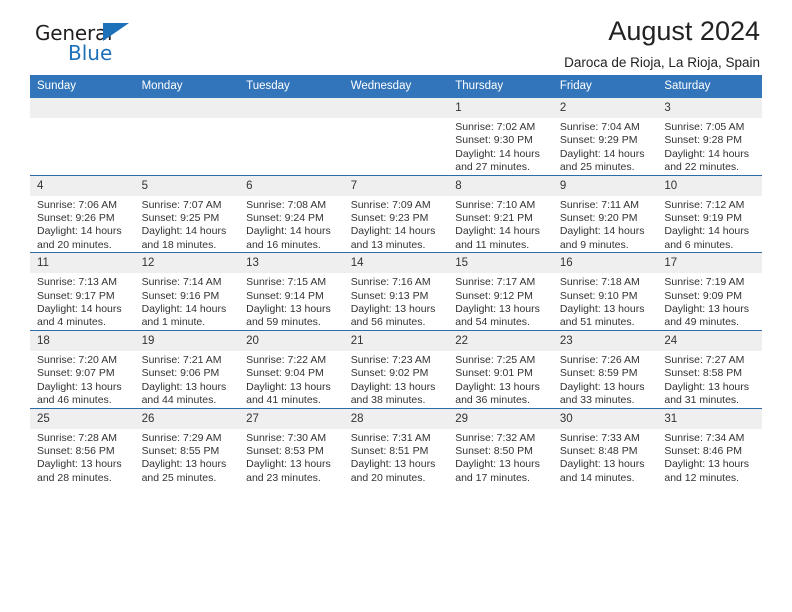 The height and width of the screenshot is (612, 792). Describe the element at coordinates (388, 244) in the screenshot. I see `daylight-text-line2: and 13 minutes.` at that location.